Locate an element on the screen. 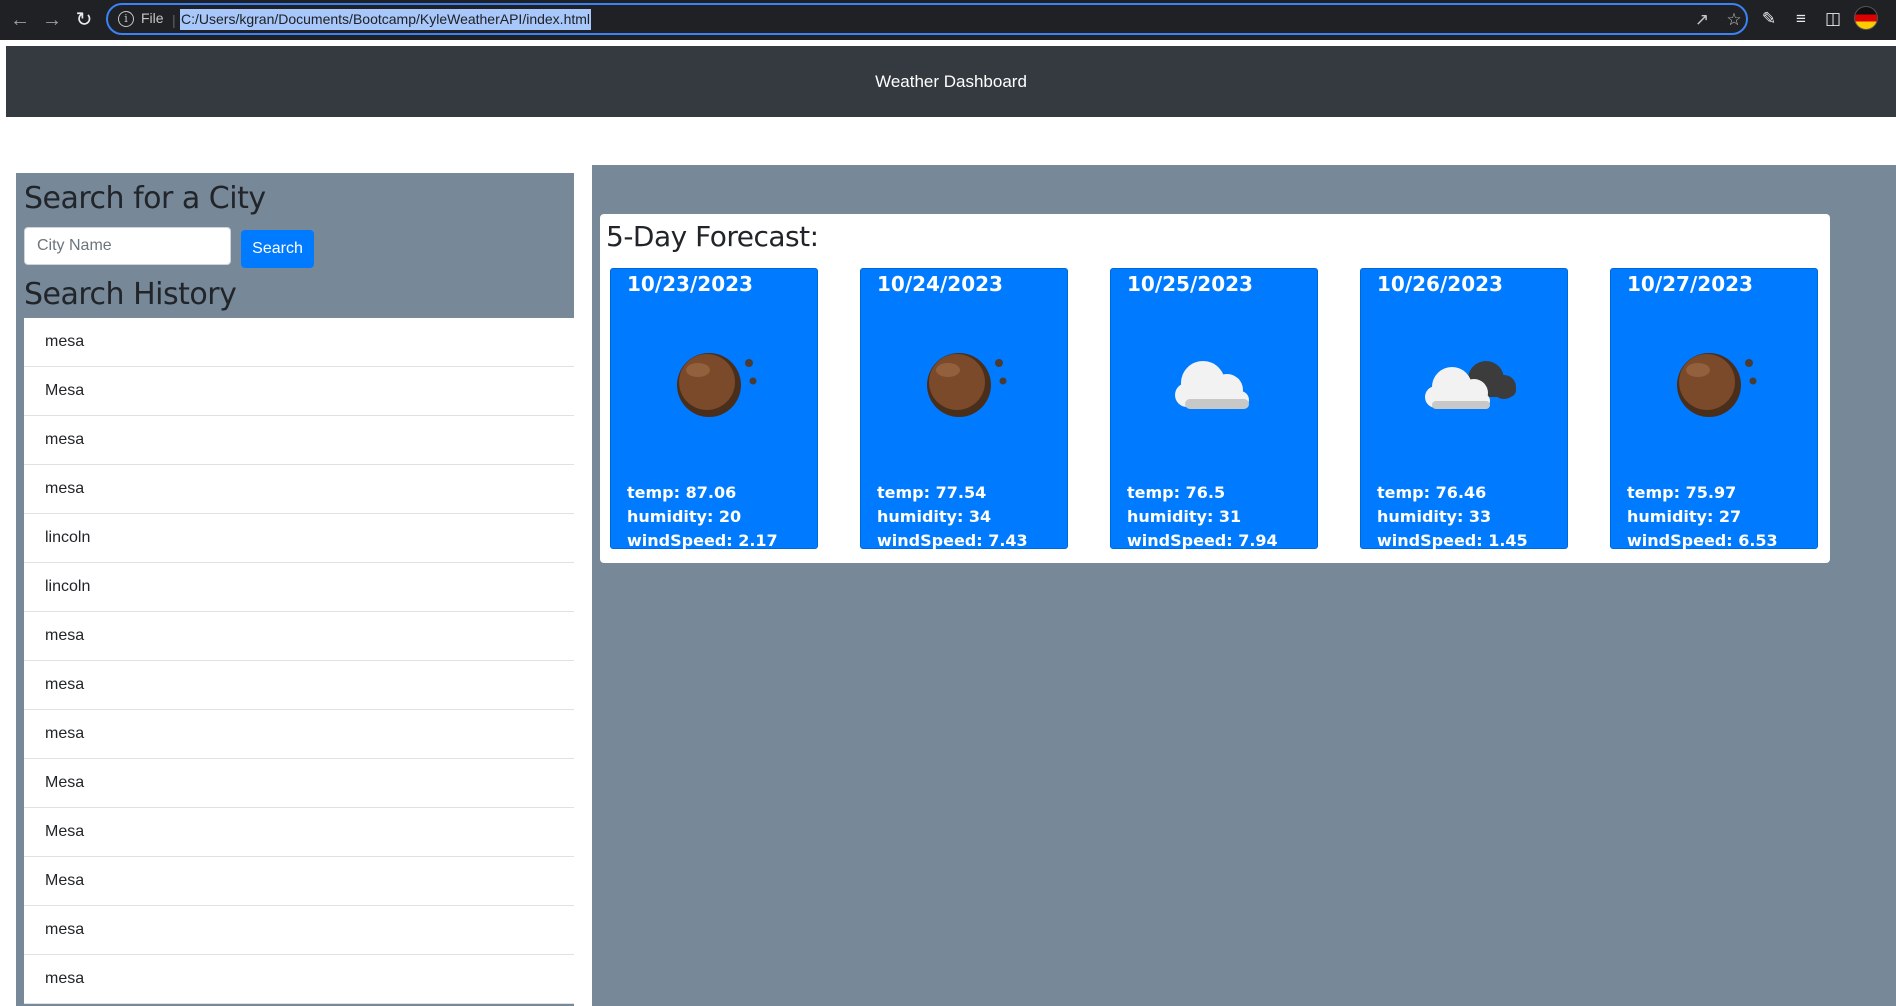 The width and height of the screenshot is (1896, 1006). forecast-temp: temp: 87.06 is located at coordinates (682, 492).